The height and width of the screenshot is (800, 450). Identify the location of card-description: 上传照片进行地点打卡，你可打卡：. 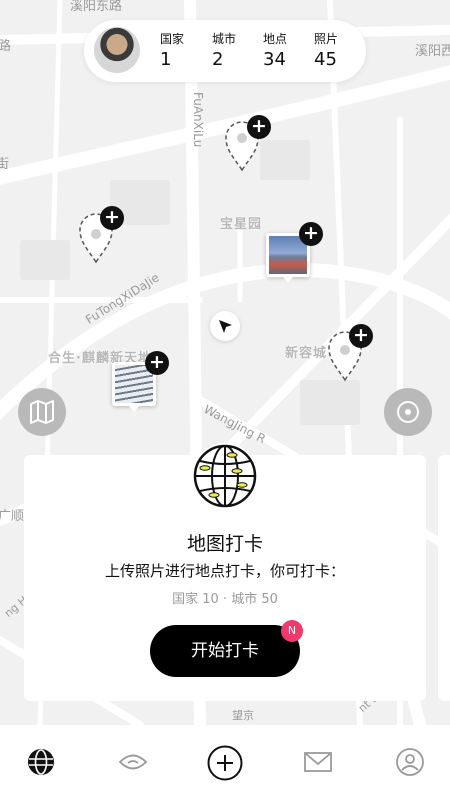
(224, 571).